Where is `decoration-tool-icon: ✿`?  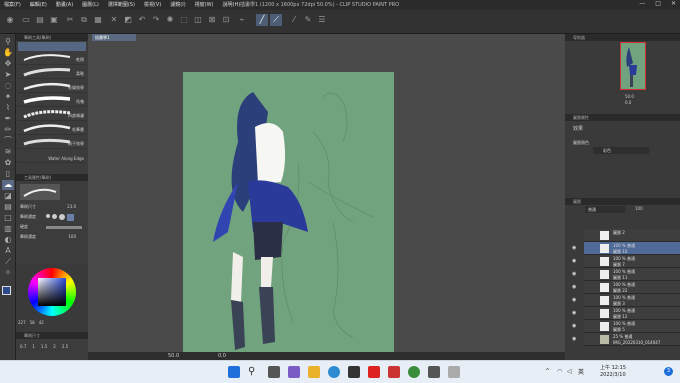
decoration-tool-icon: ✿ is located at coordinates (8, 163).